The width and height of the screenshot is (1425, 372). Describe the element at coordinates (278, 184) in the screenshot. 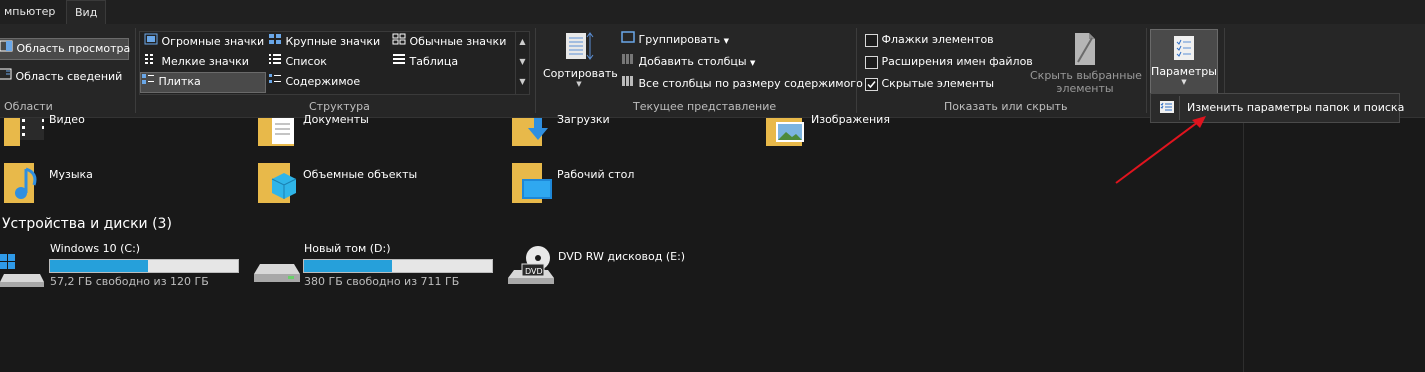

I see `3d-objects-folder-icon` at that location.